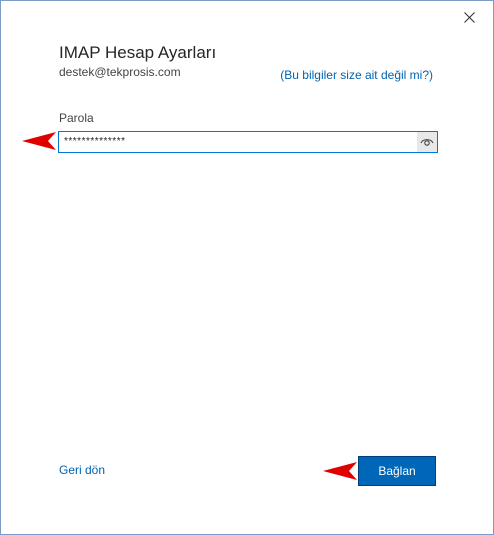 The height and width of the screenshot is (535, 494). Describe the element at coordinates (397, 471) in the screenshot. I see `connect-button: Bağlan` at that location.